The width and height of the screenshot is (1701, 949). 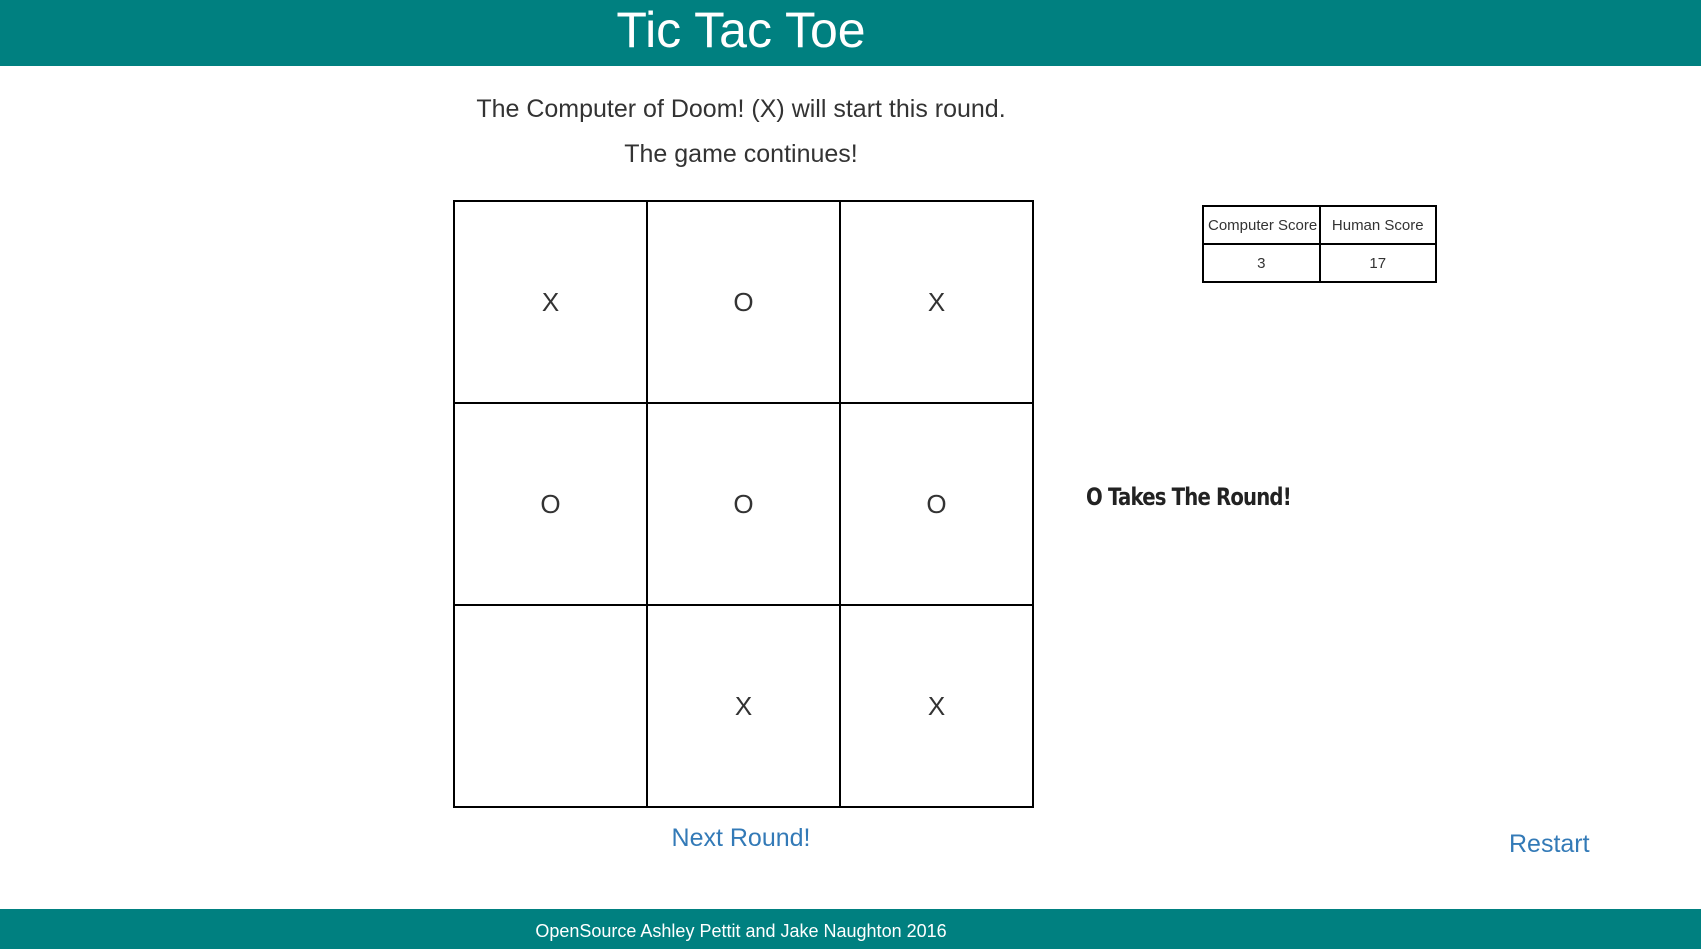 I want to click on board-cell-2-1: X, so click(x=743, y=706).